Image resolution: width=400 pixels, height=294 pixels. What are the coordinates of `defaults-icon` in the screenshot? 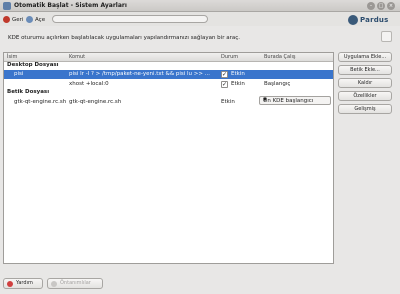 It's located at (54, 284).